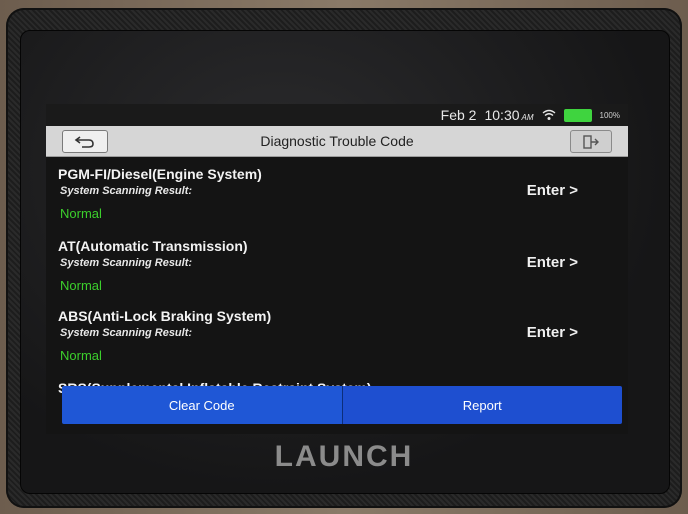 This screenshot has width=688, height=514. I want to click on exit-button, so click(591, 141).